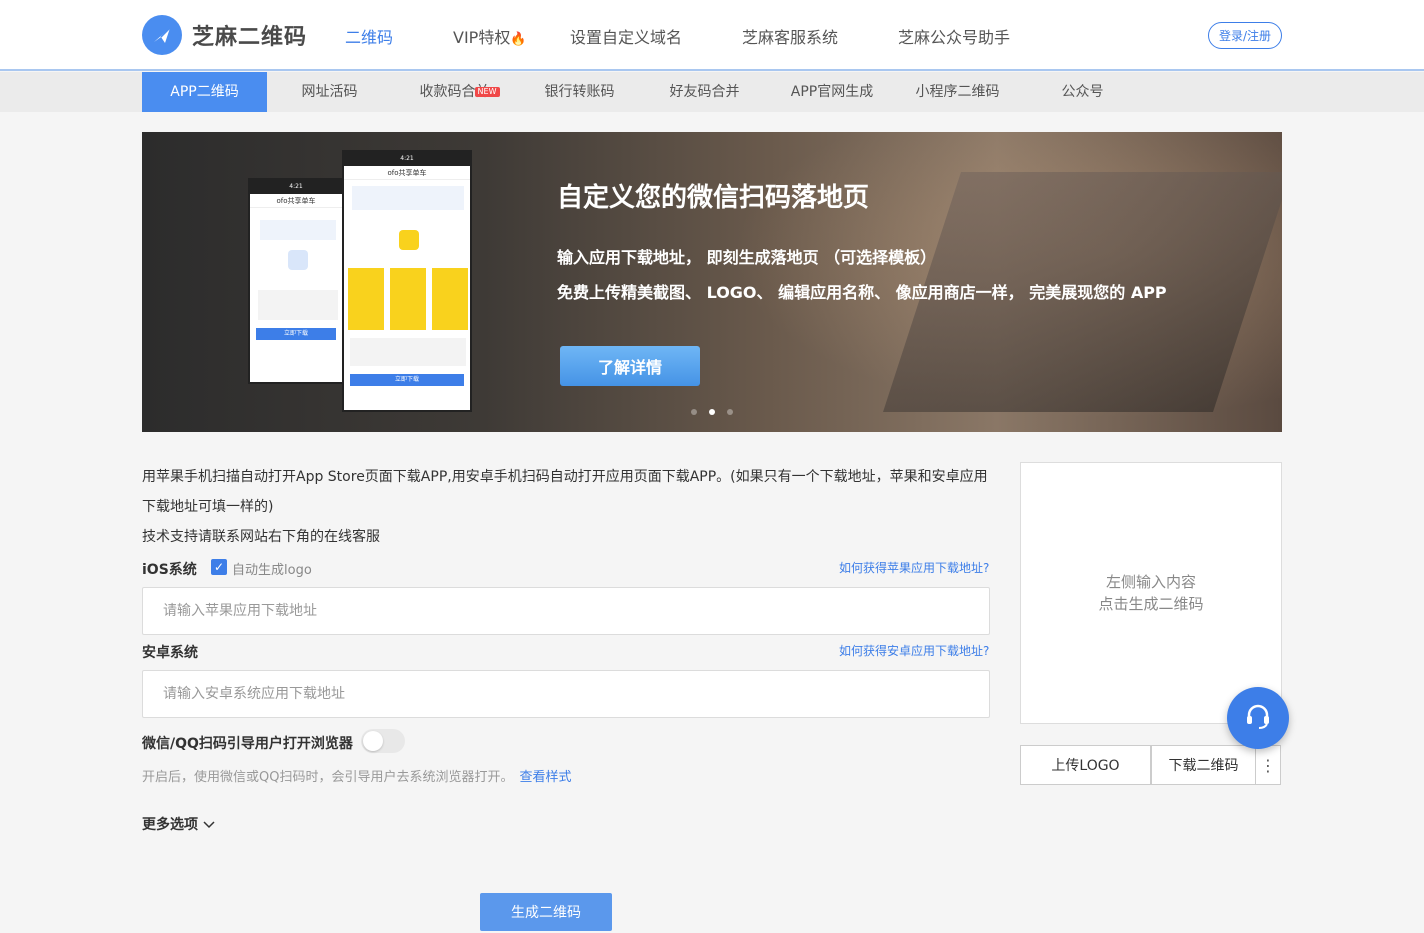 This screenshot has height=933, width=1424. Describe the element at coordinates (914, 567) in the screenshot. I see `ios-help-link: 如何获得苹果应用下载地址?` at that location.